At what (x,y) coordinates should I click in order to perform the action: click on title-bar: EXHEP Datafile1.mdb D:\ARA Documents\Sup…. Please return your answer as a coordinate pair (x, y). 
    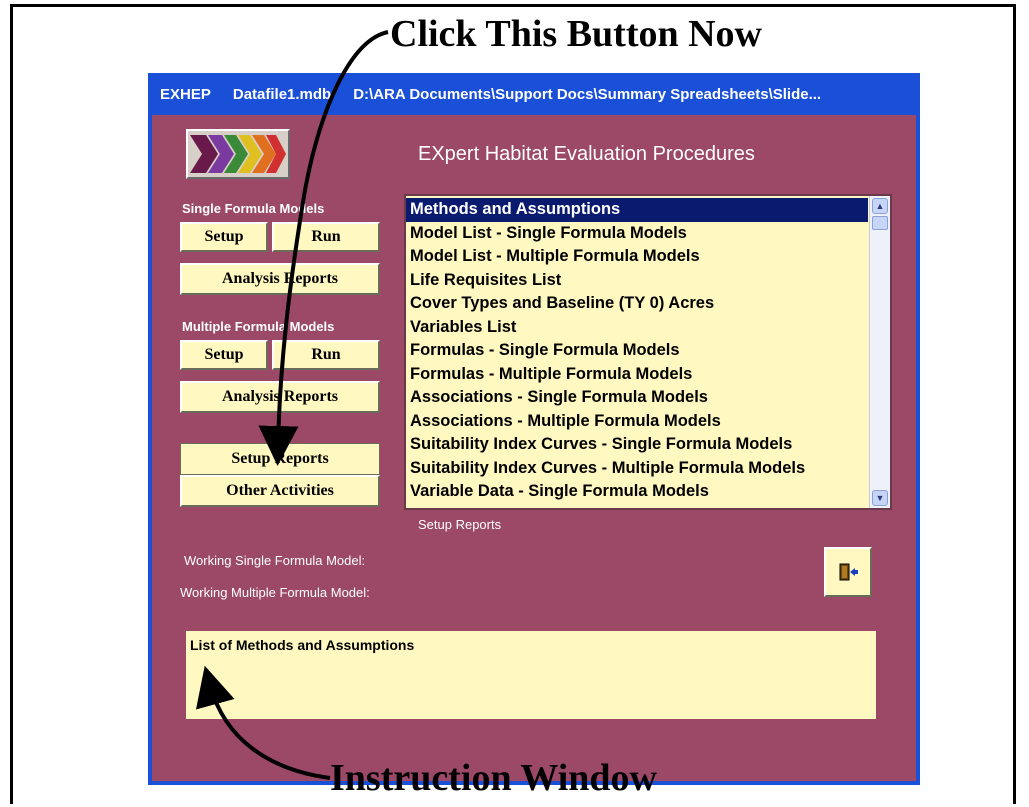
    Looking at the image, I should click on (534, 94).